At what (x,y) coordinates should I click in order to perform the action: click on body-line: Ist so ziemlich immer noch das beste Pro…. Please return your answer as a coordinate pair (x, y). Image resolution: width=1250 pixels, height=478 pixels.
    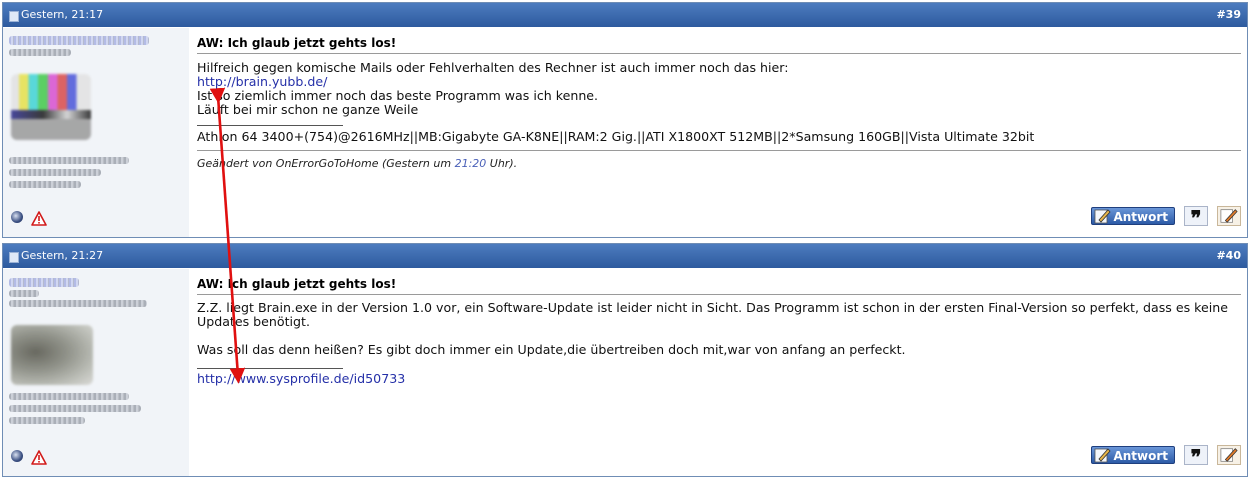
    Looking at the image, I should click on (398, 95).